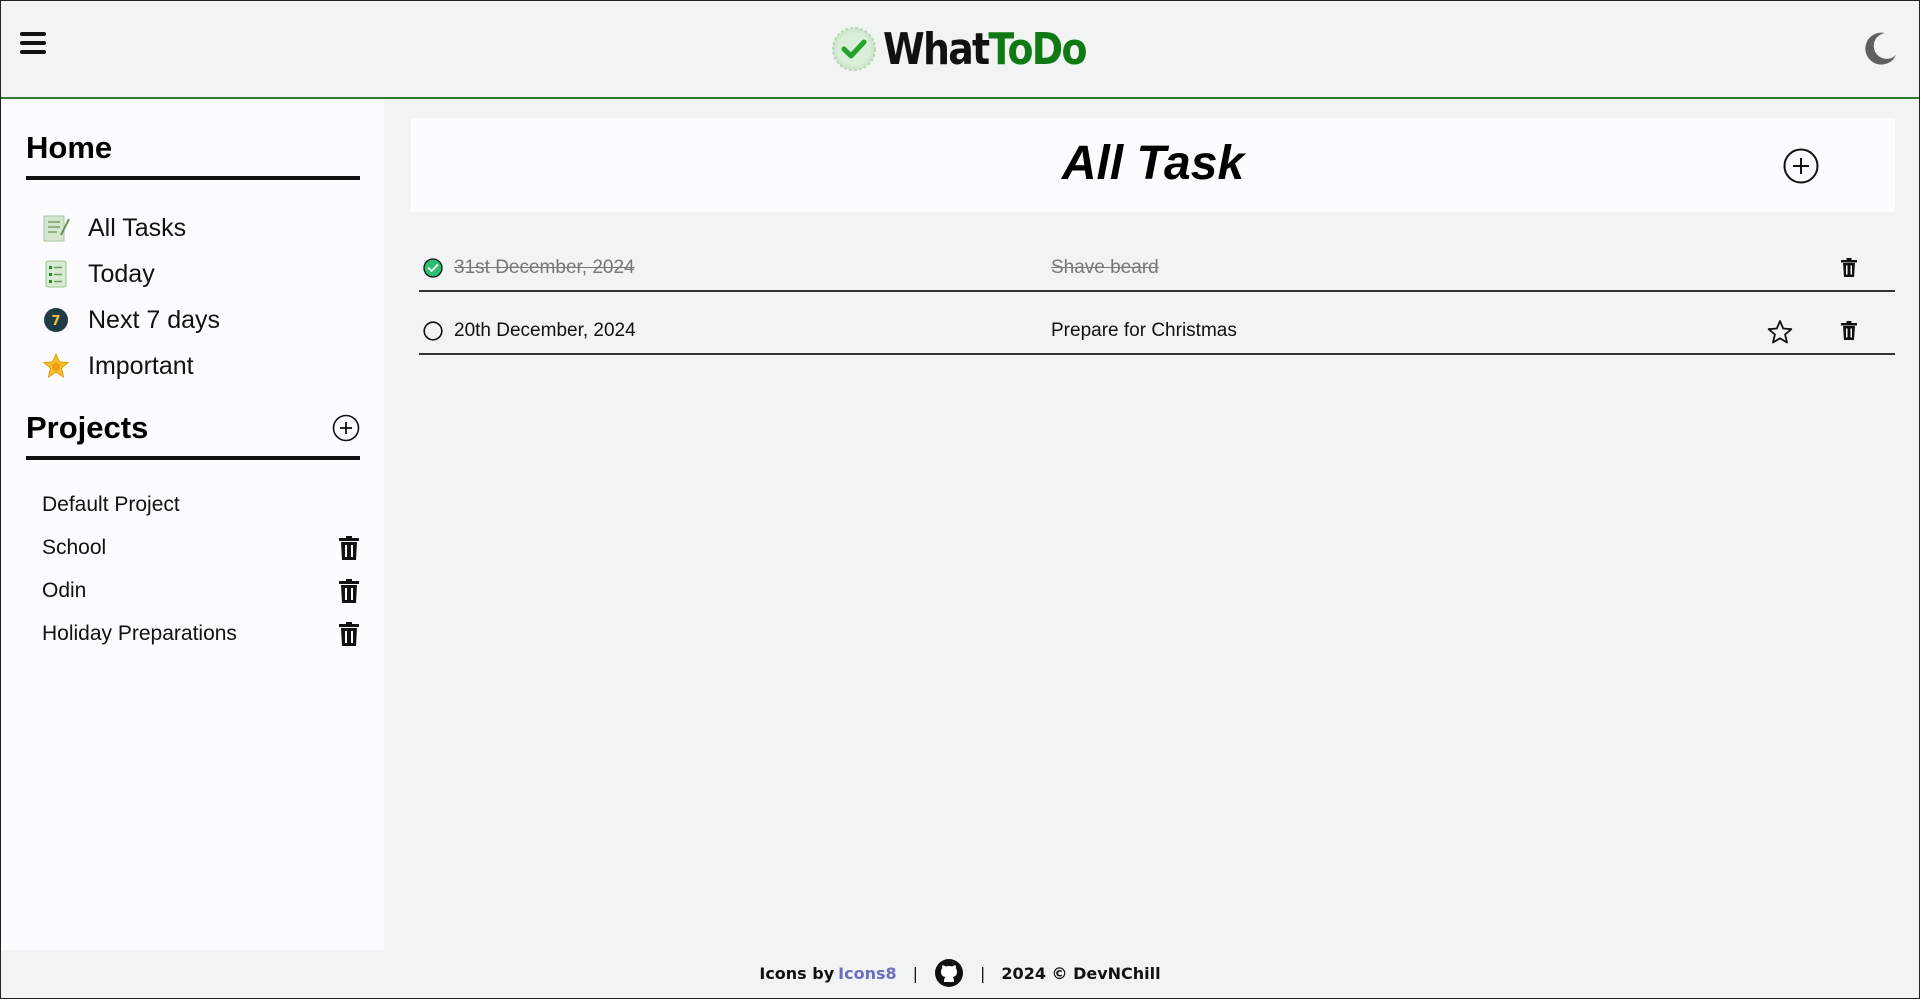 The height and width of the screenshot is (999, 1920). Describe the element at coordinates (433, 331) in the screenshot. I see `empty-circle-icon` at that location.